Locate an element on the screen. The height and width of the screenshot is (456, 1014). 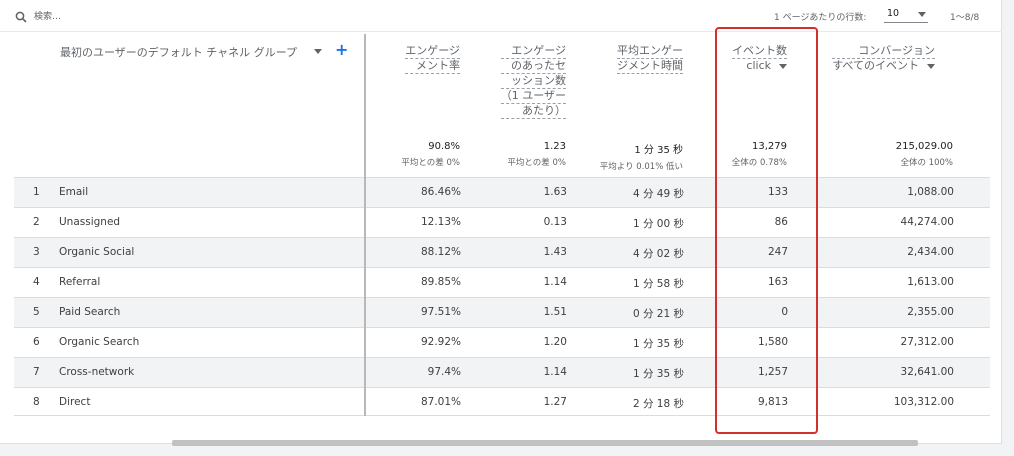
cell-engaged-sessions: 1.43 is located at coordinates (555, 252).